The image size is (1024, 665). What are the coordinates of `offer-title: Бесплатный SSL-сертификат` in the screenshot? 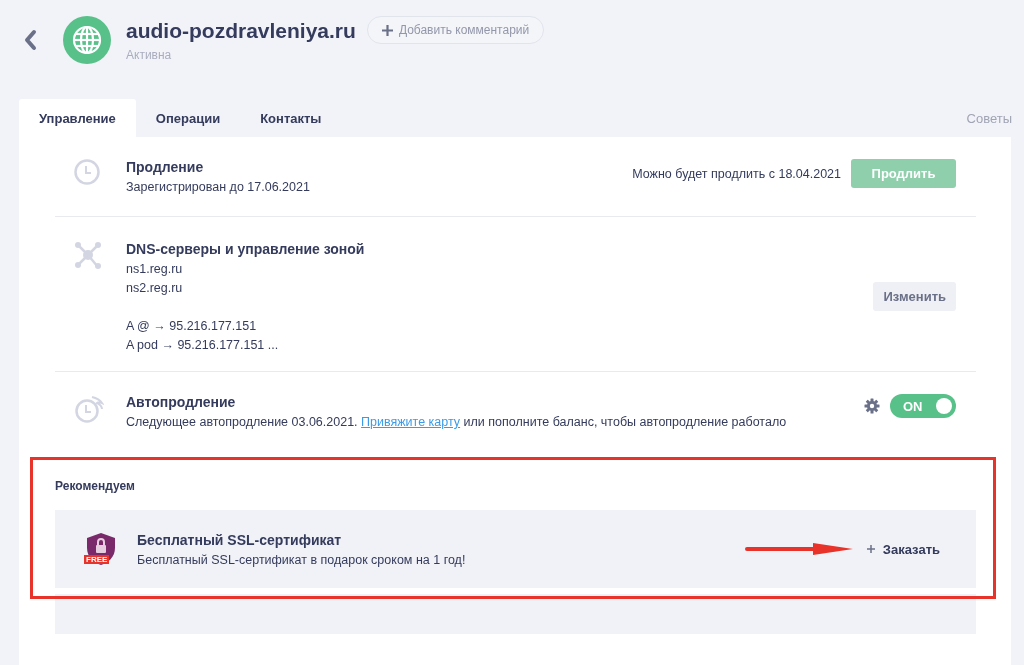 It's located at (240, 539).